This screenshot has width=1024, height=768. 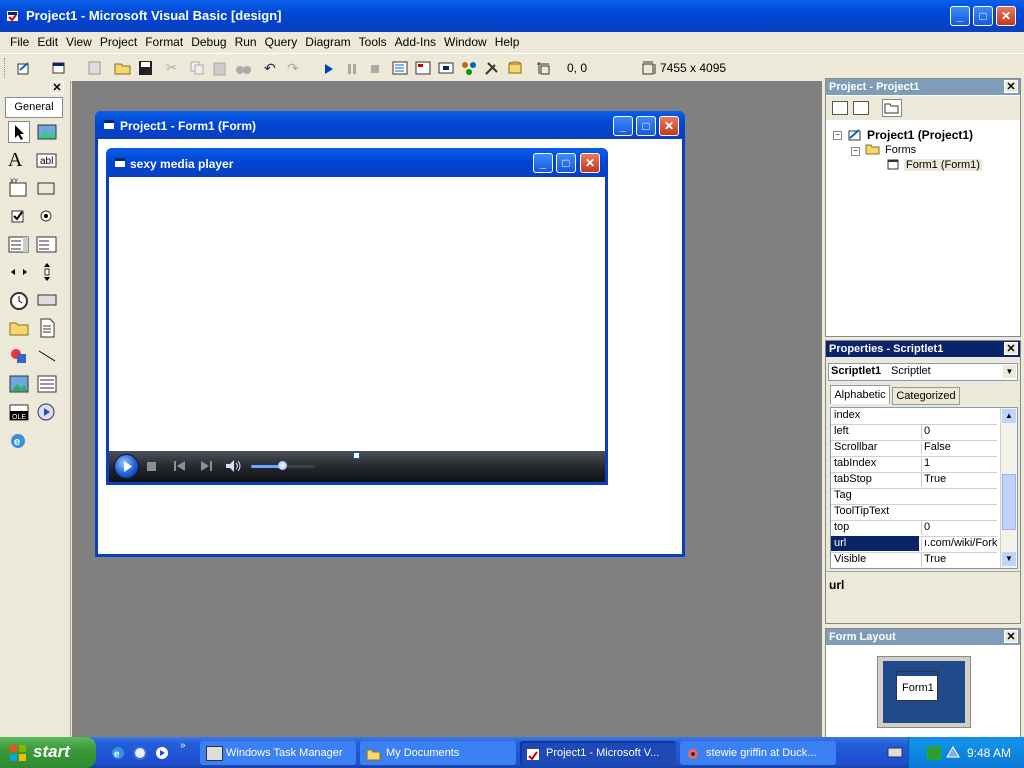 What do you see at coordinates (914, 544) in the screenshot?
I see `property-row-selected: url ı.com/wiki/Fork` at bounding box center [914, 544].